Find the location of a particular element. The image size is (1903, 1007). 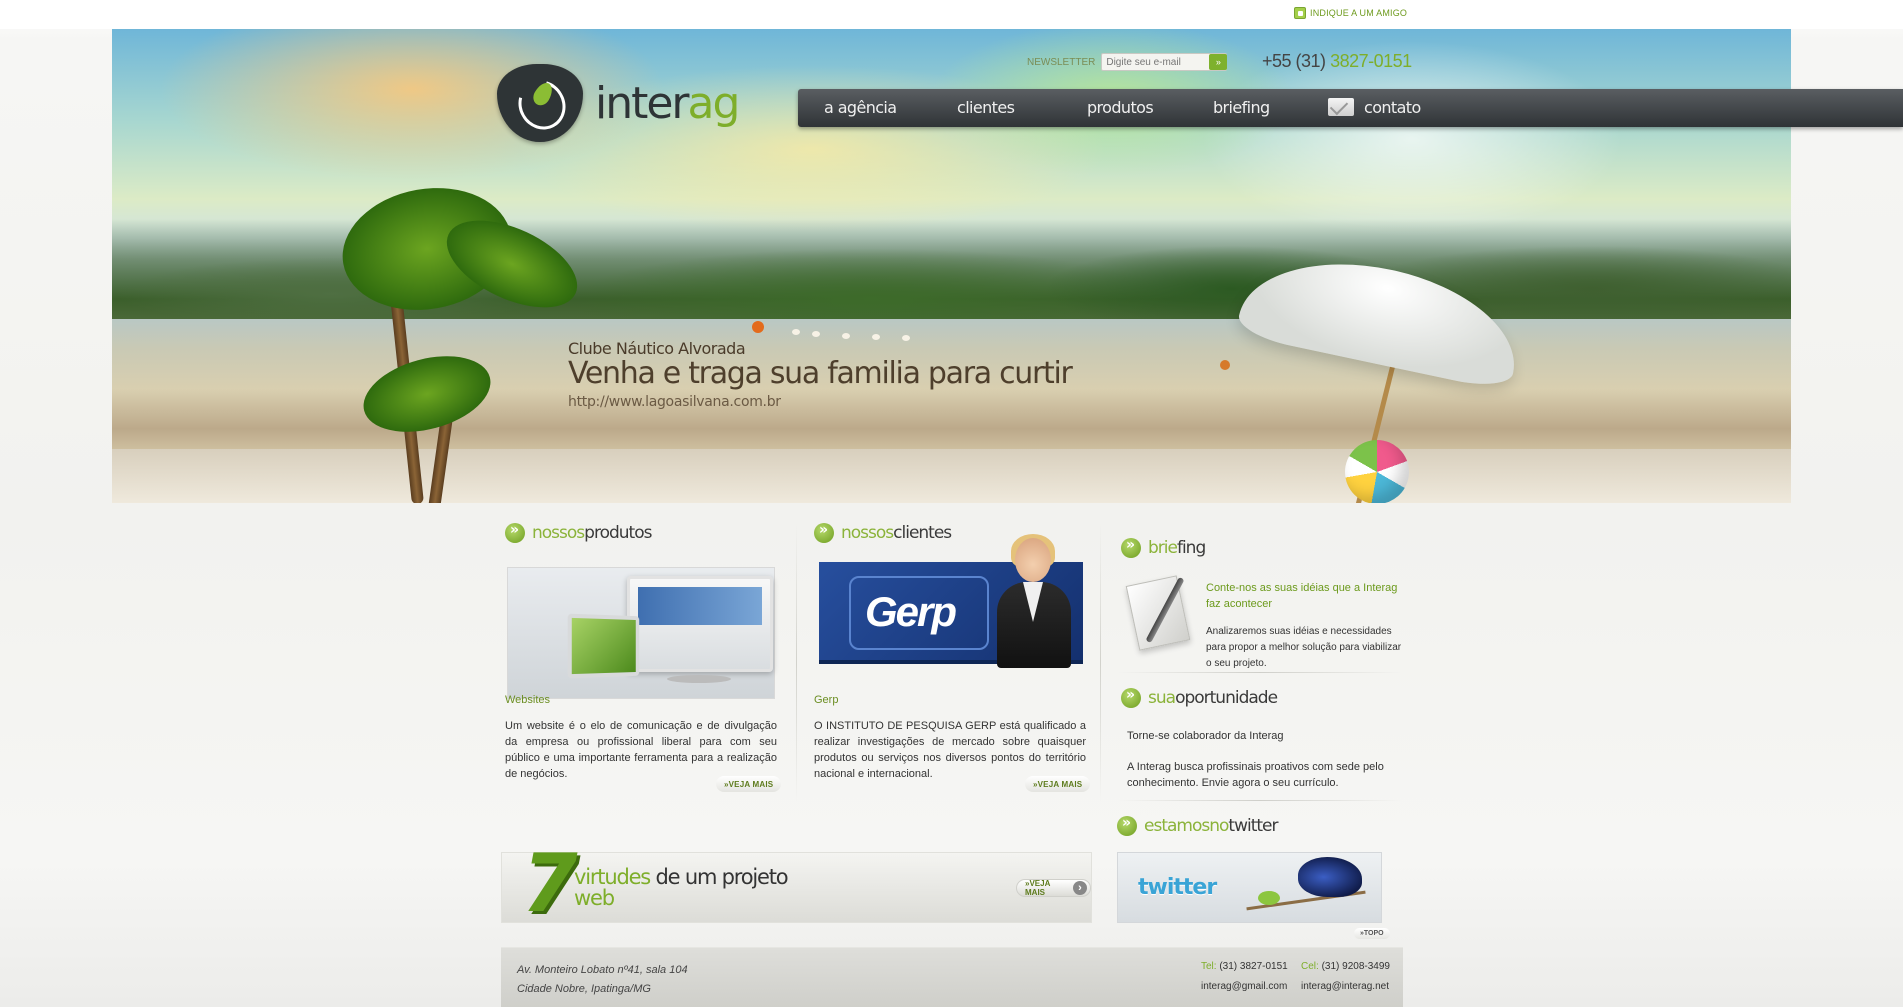

section-title-twitter: estamosnotwitter is located at coordinates (1197, 825).